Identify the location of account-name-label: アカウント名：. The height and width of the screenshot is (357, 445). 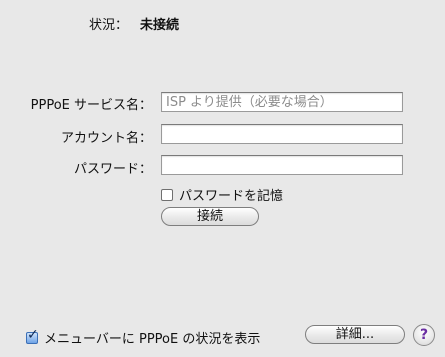
(106, 138).